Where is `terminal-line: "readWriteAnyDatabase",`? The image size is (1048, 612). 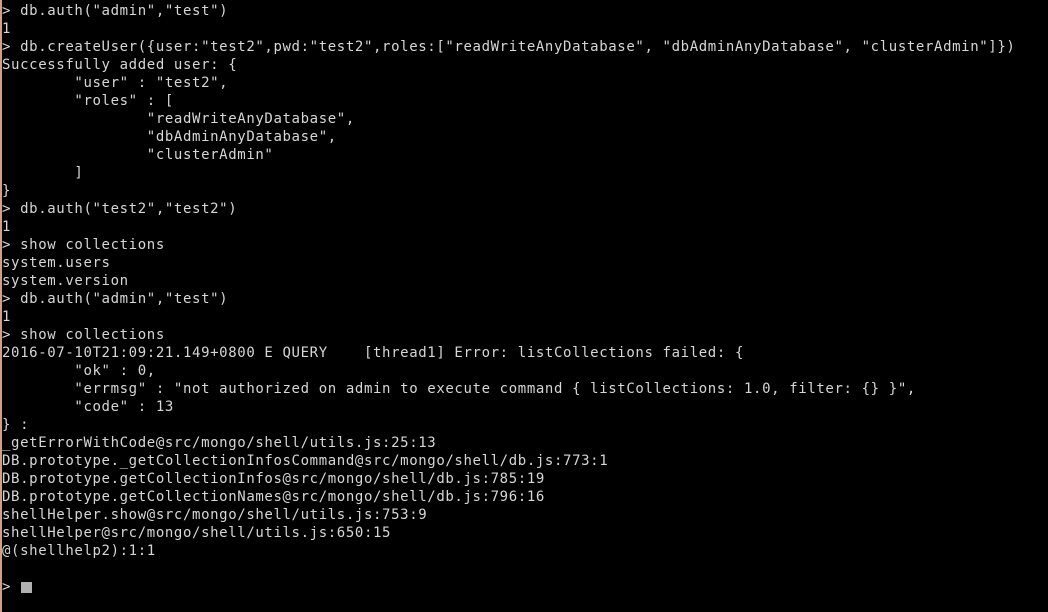 terminal-line: "readWriteAnyDatabase", is located at coordinates (178, 119).